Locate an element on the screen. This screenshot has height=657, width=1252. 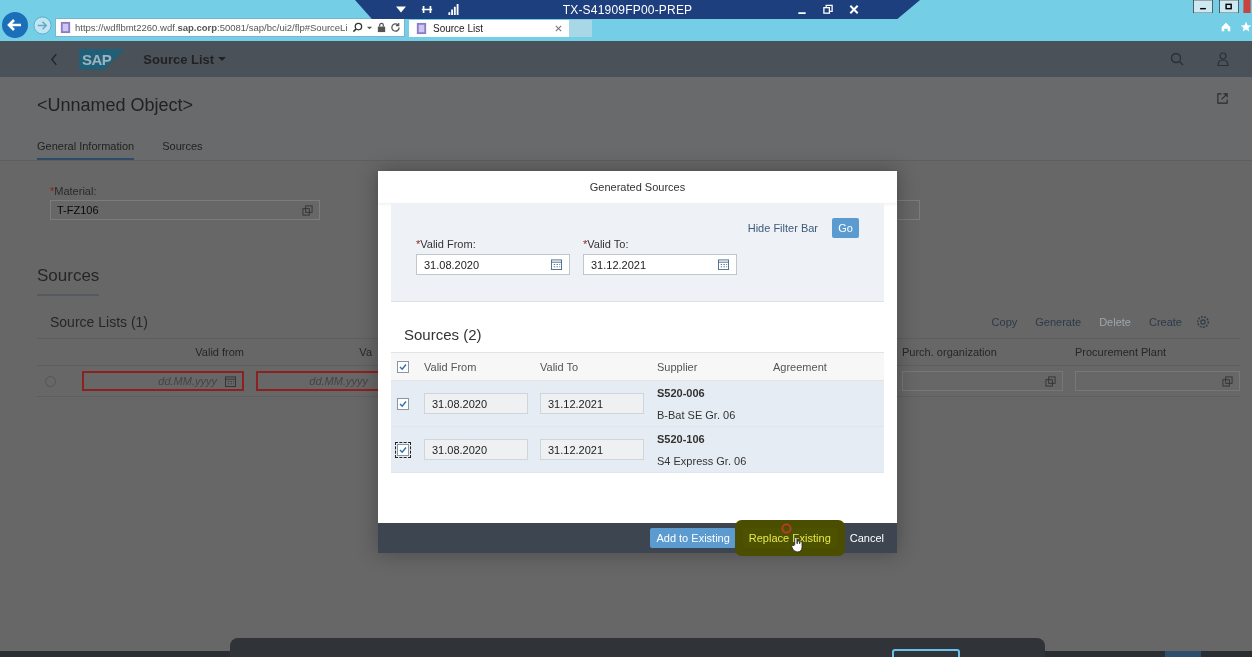
back-icon is located at coordinates (15, 25).